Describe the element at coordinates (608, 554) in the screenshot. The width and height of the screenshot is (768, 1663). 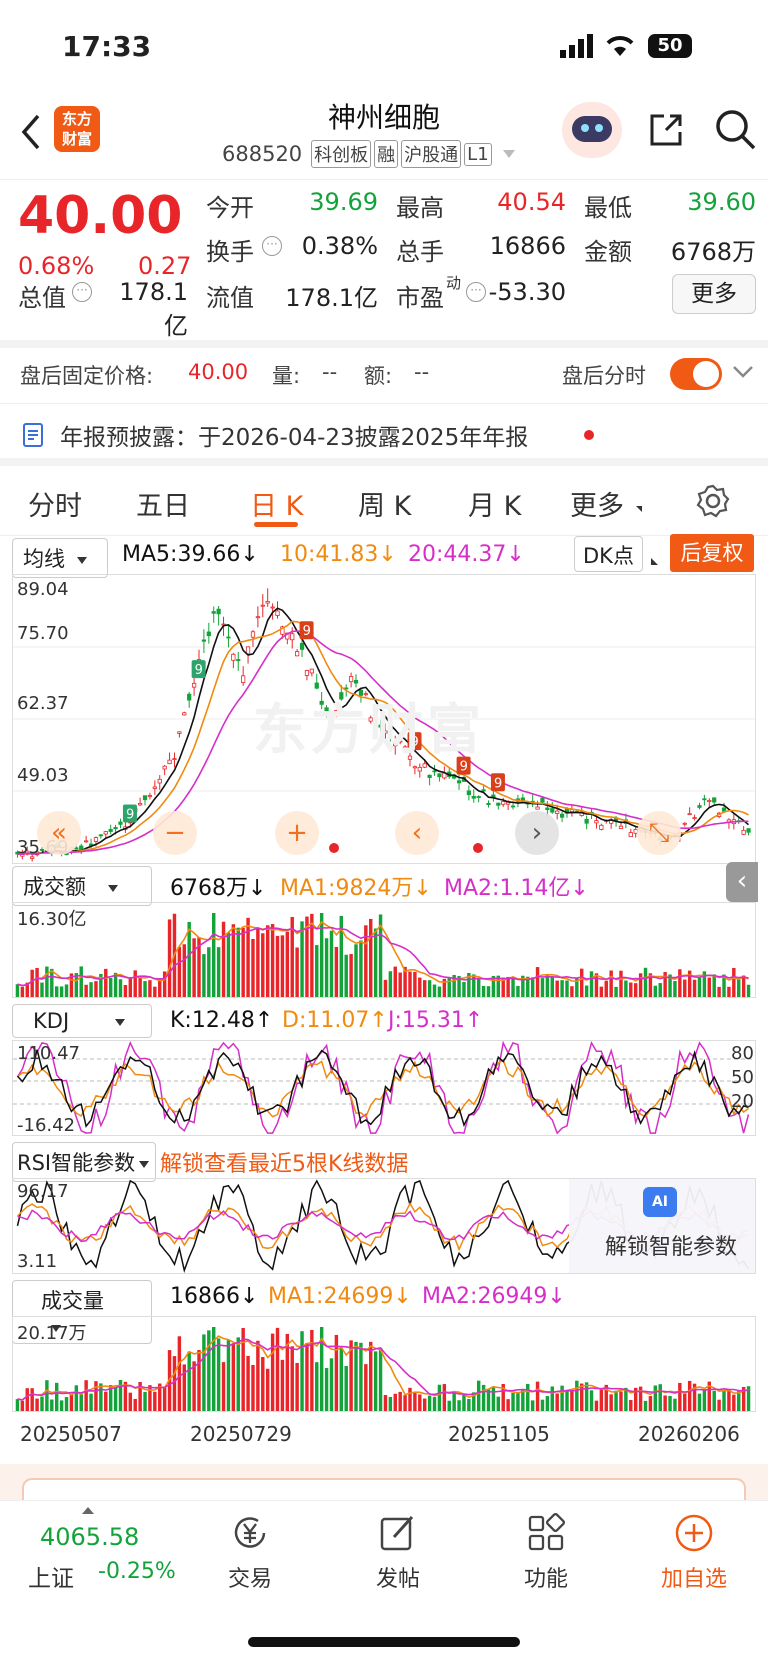
I see `dk-point-button: DK点` at that location.